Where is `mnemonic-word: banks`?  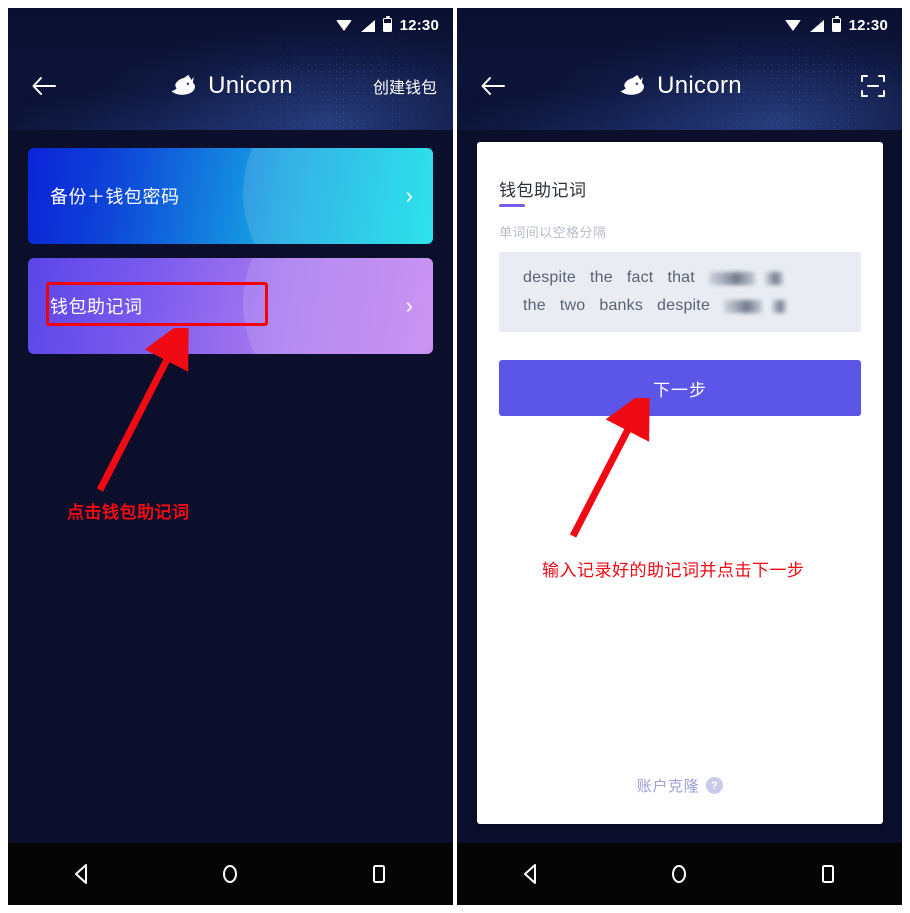
mnemonic-word: banks is located at coordinates (621, 305).